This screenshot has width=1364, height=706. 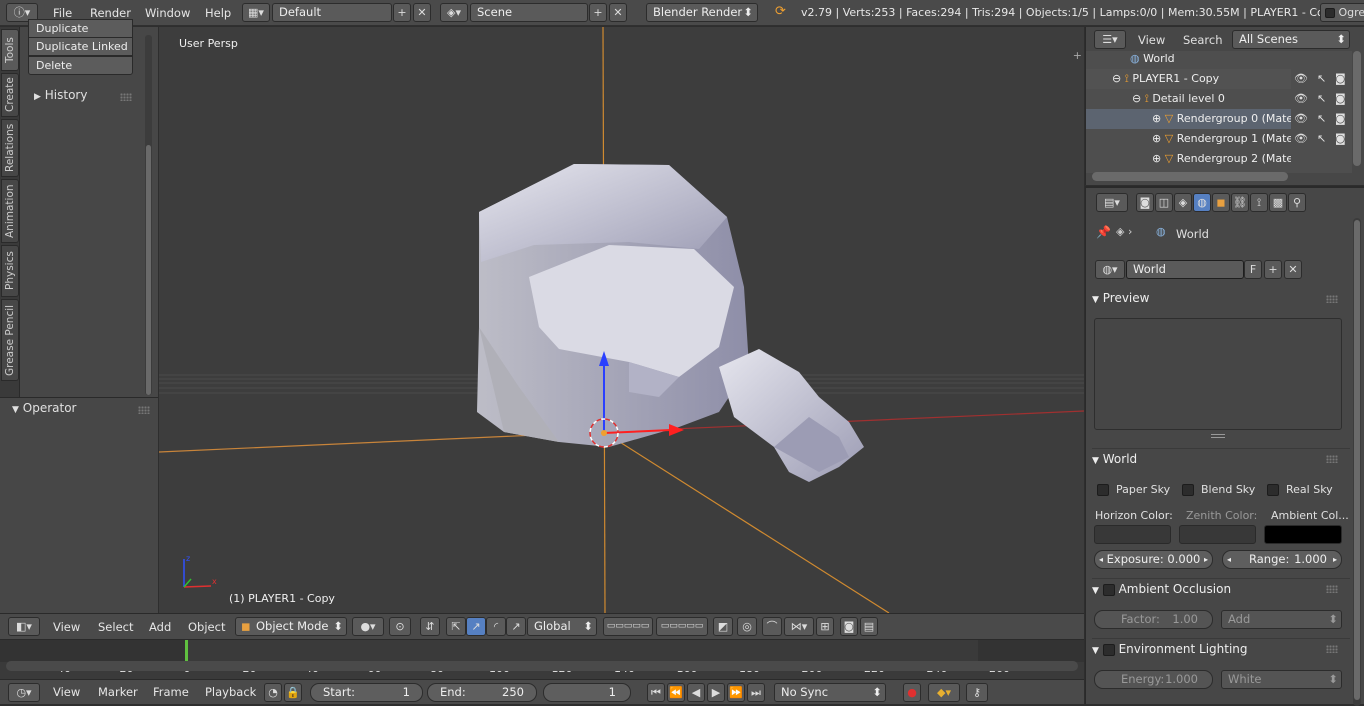 What do you see at coordinates (716, 692) in the screenshot?
I see `play-icon: ▶` at bounding box center [716, 692].